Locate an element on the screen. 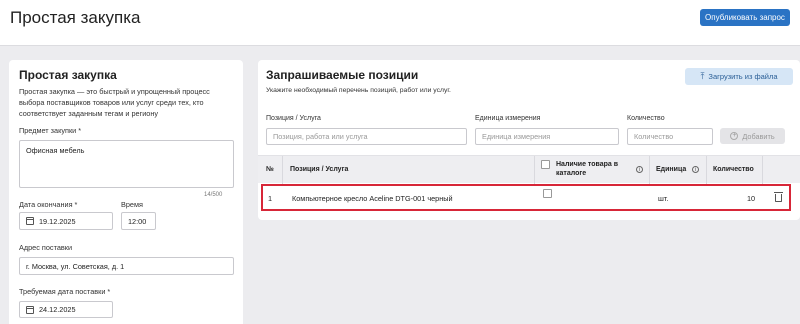 Image resolution: width=800 pixels, height=324 pixels. subject-textarea: Офисная мебель is located at coordinates (126, 164).